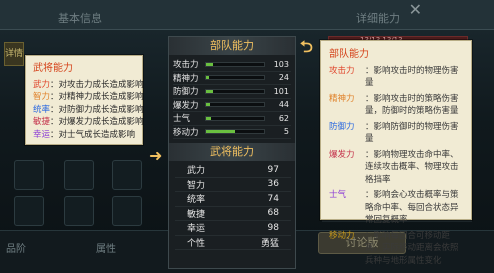 The image size is (494, 273). What do you see at coordinates (196, 200) in the screenshot?
I see `general-stat-label: 统率` at bounding box center [196, 200].